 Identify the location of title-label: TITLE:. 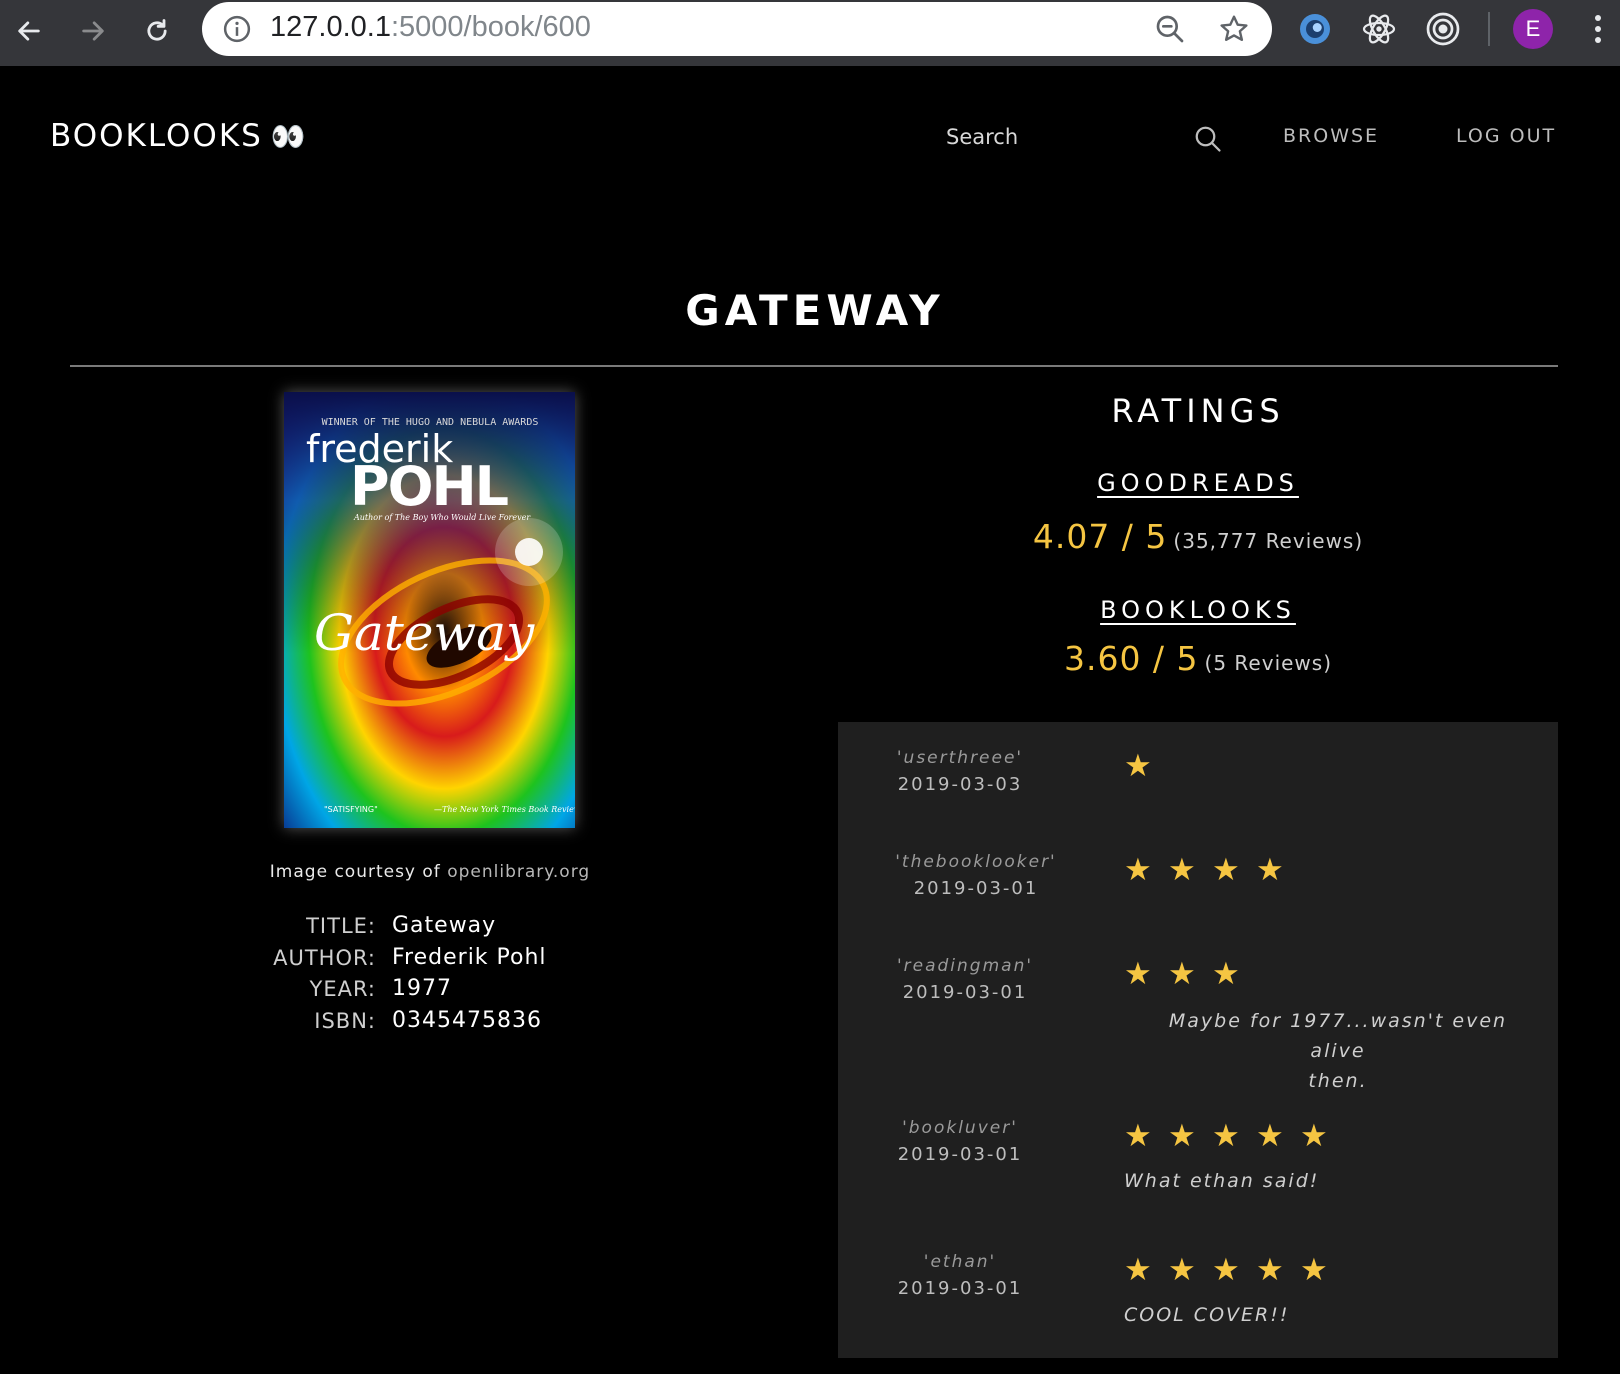
(341, 926).